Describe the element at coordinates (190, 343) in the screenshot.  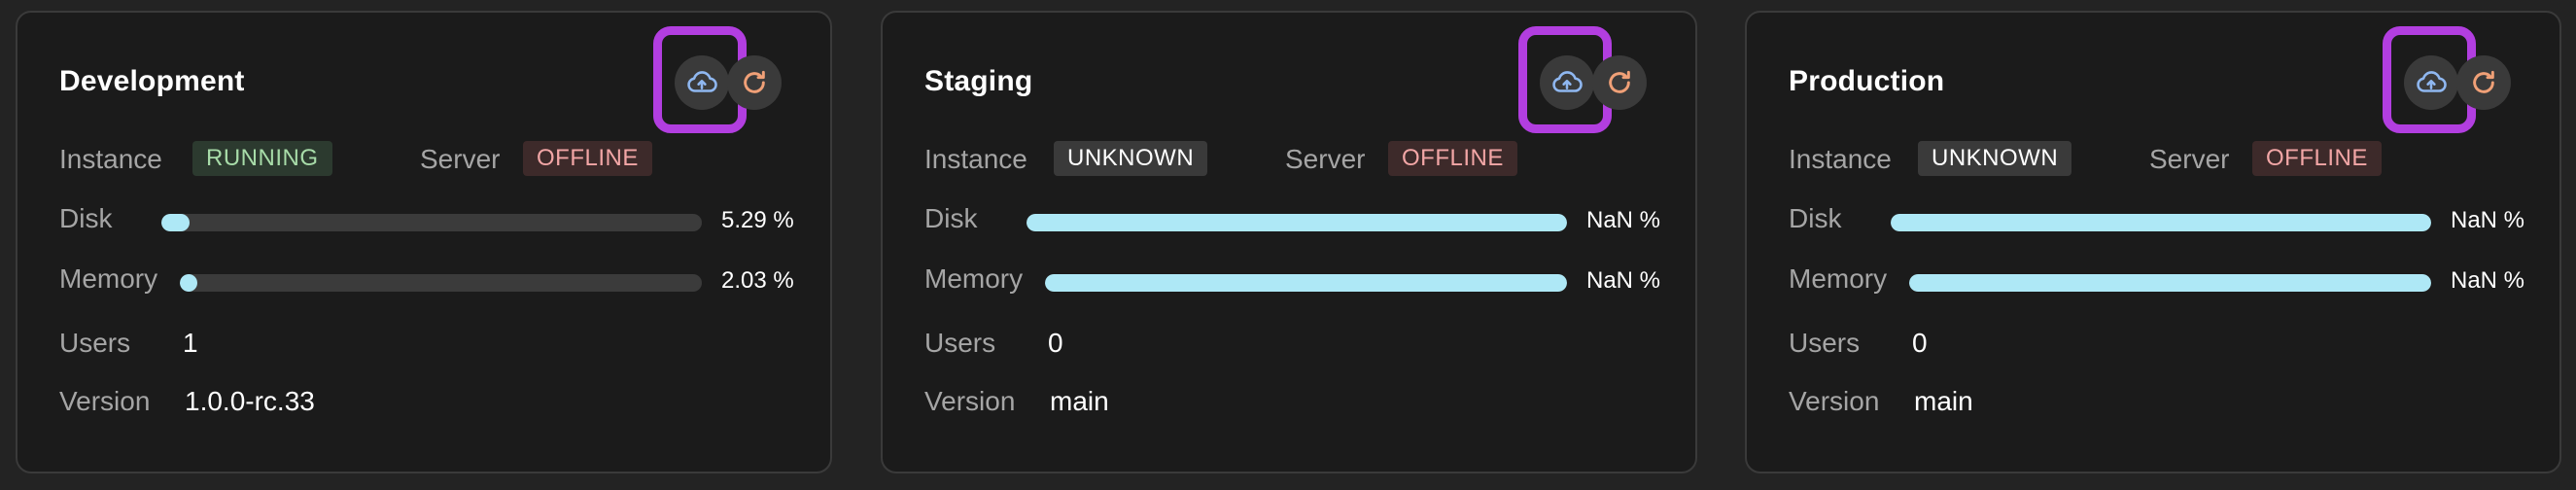
I see `users-count: 1` at that location.